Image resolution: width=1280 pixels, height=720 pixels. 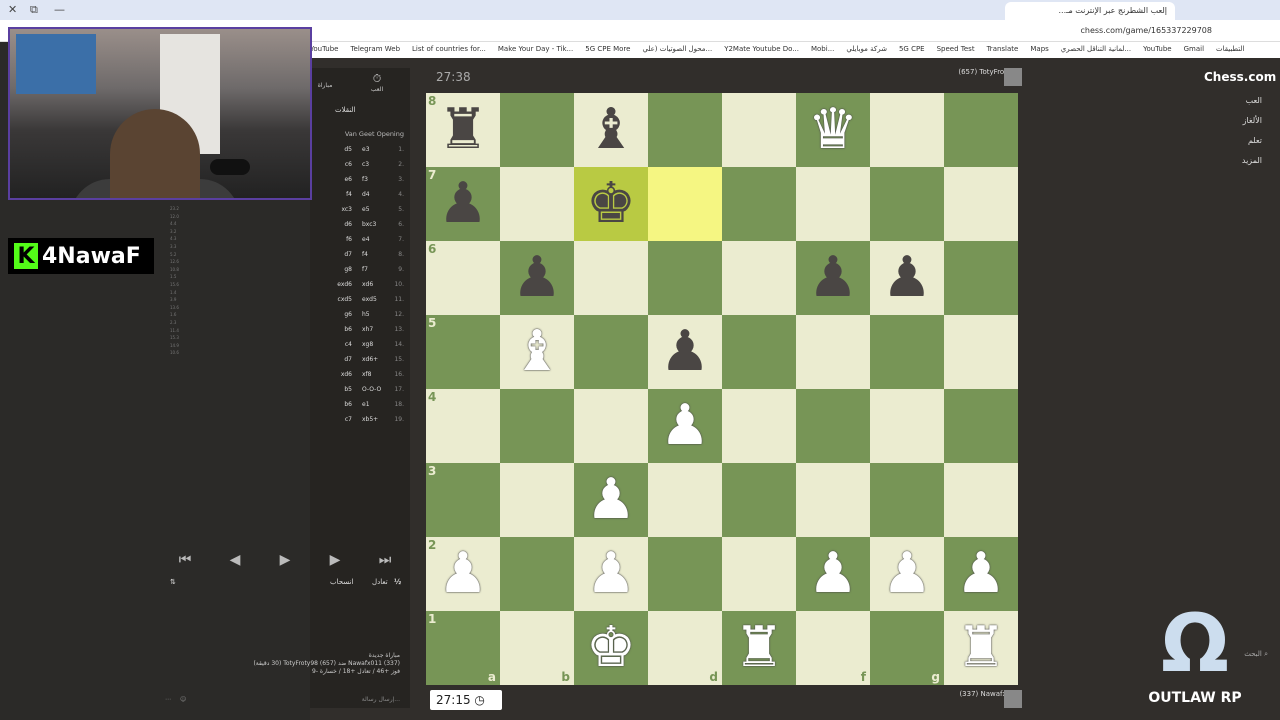 What do you see at coordinates (463, 574) in the screenshot?
I see `square-a2: 2 ♟` at bounding box center [463, 574].